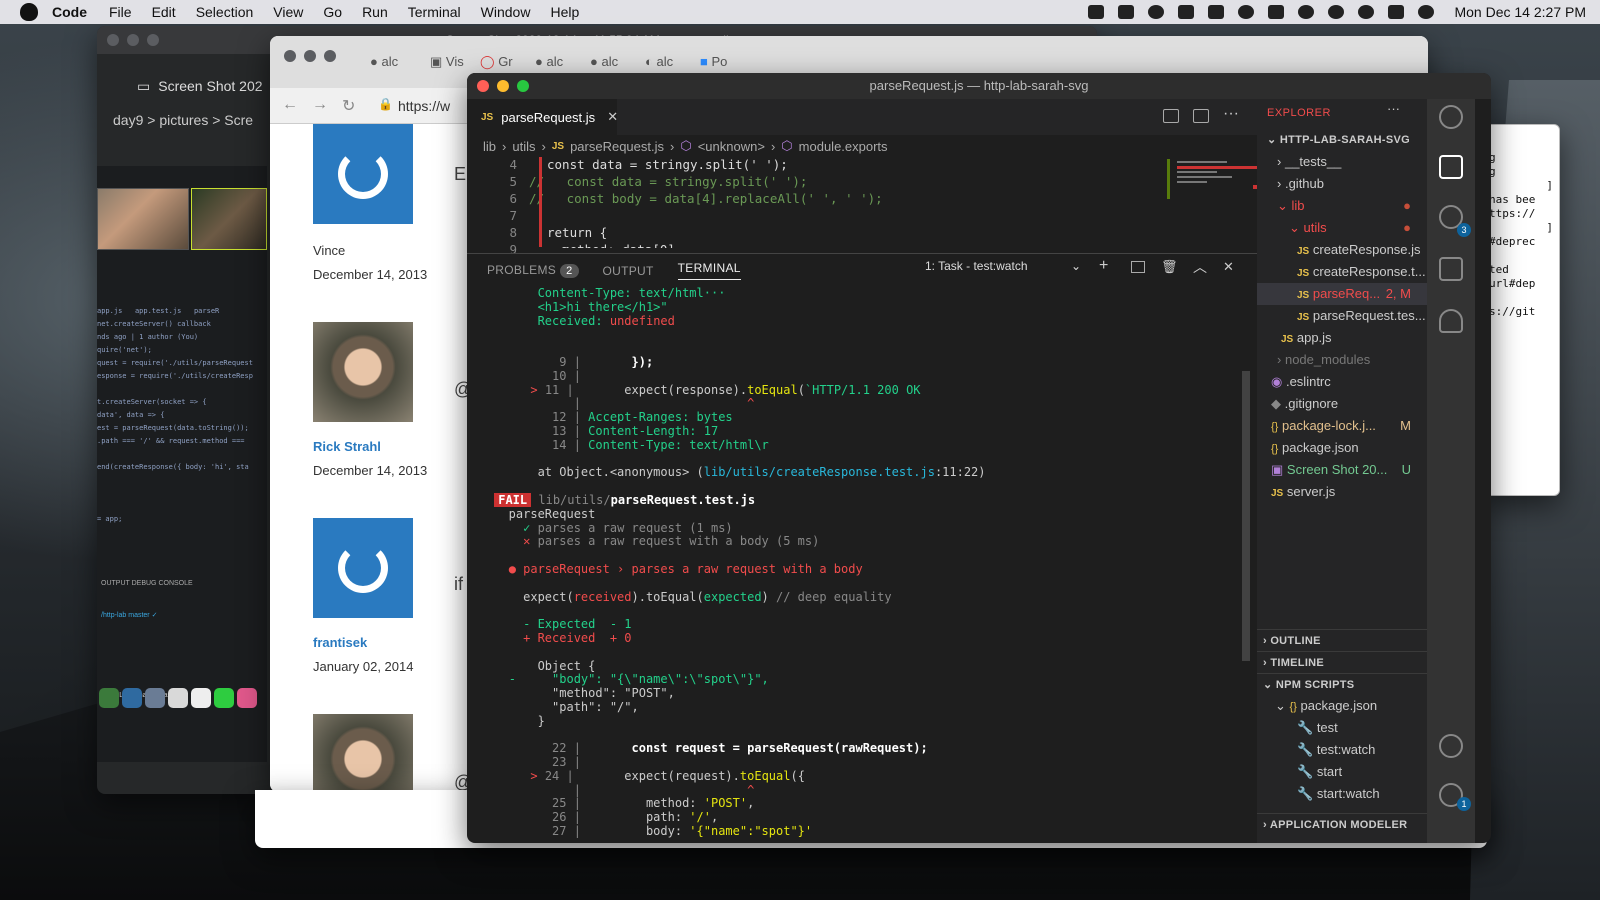 The width and height of the screenshot is (1600, 900). What do you see at coordinates (1396, 12) in the screenshot?
I see `control-center-icon` at bounding box center [1396, 12].